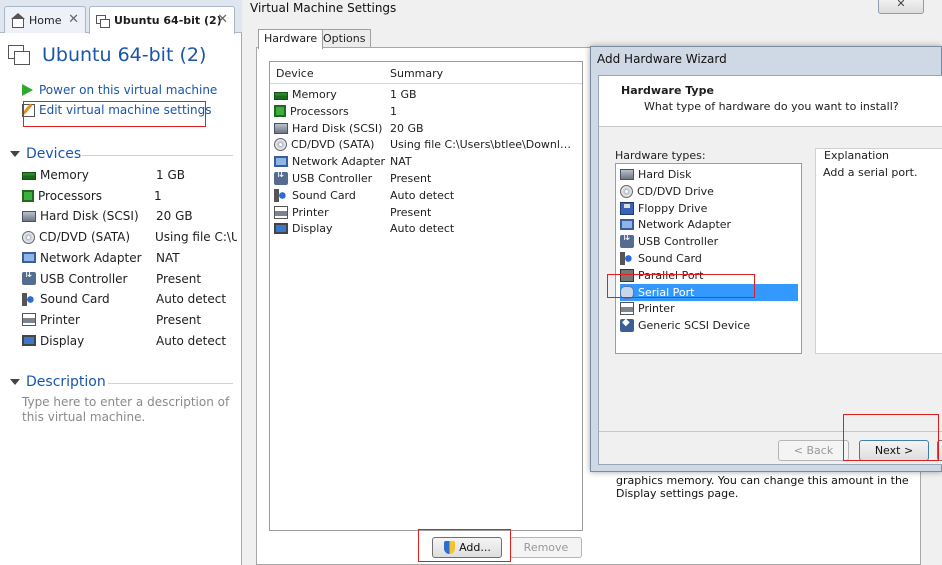 The image size is (942, 565). I want to click on device-row: Hard Disk (SCSI) 20 GB, so click(129, 216).